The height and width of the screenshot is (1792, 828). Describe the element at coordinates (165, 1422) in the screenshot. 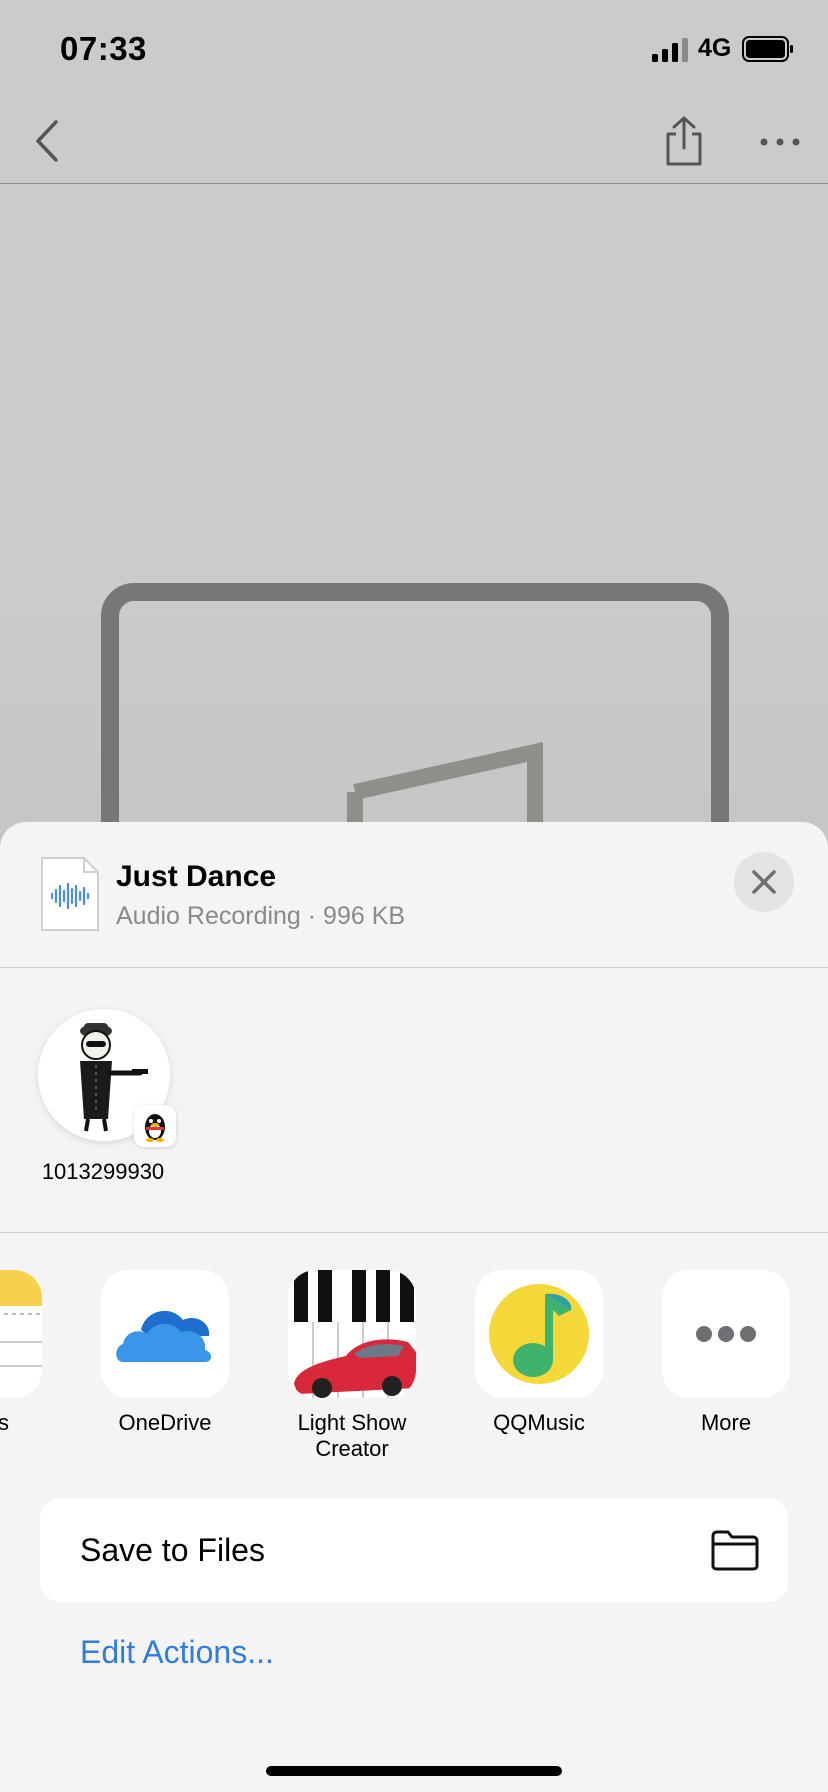

I see `app-label: OneDrive` at that location.